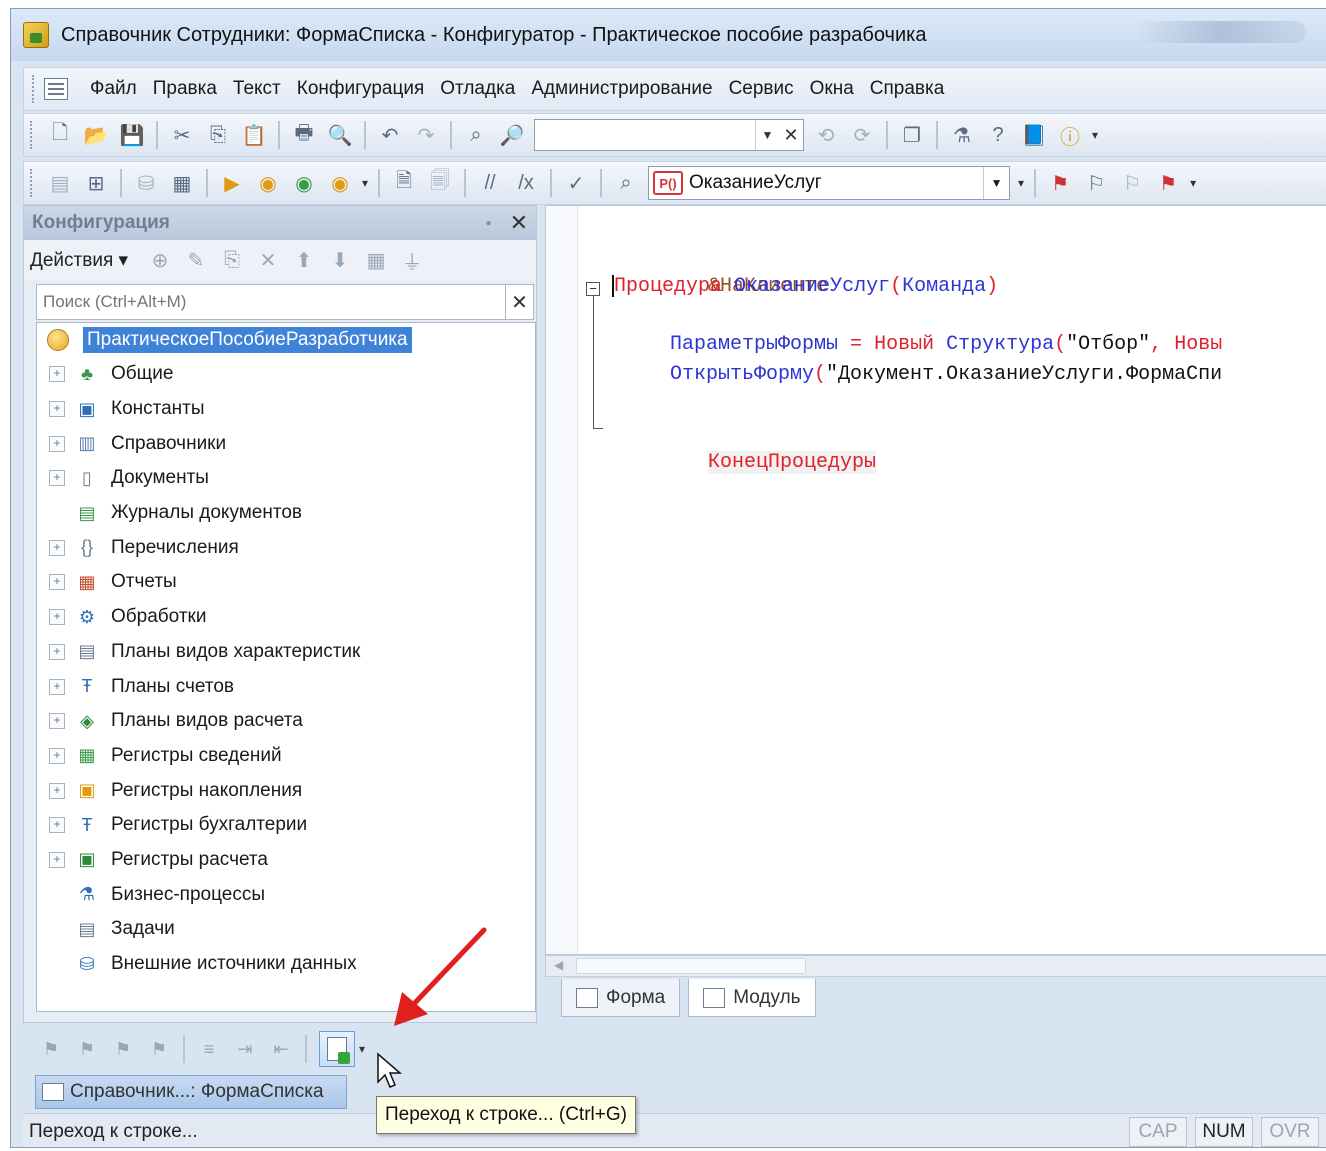  What do you see at coordinates (286, 756) in the screenshot?
I see `tree-item: + ▦ Регистры сведений` at bounding box center [286, 756].